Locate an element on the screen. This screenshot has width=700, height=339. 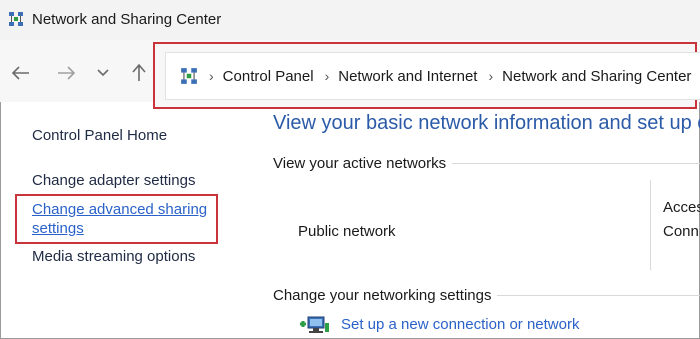
forward-arrow-icon is located at coordinates (66, 73).